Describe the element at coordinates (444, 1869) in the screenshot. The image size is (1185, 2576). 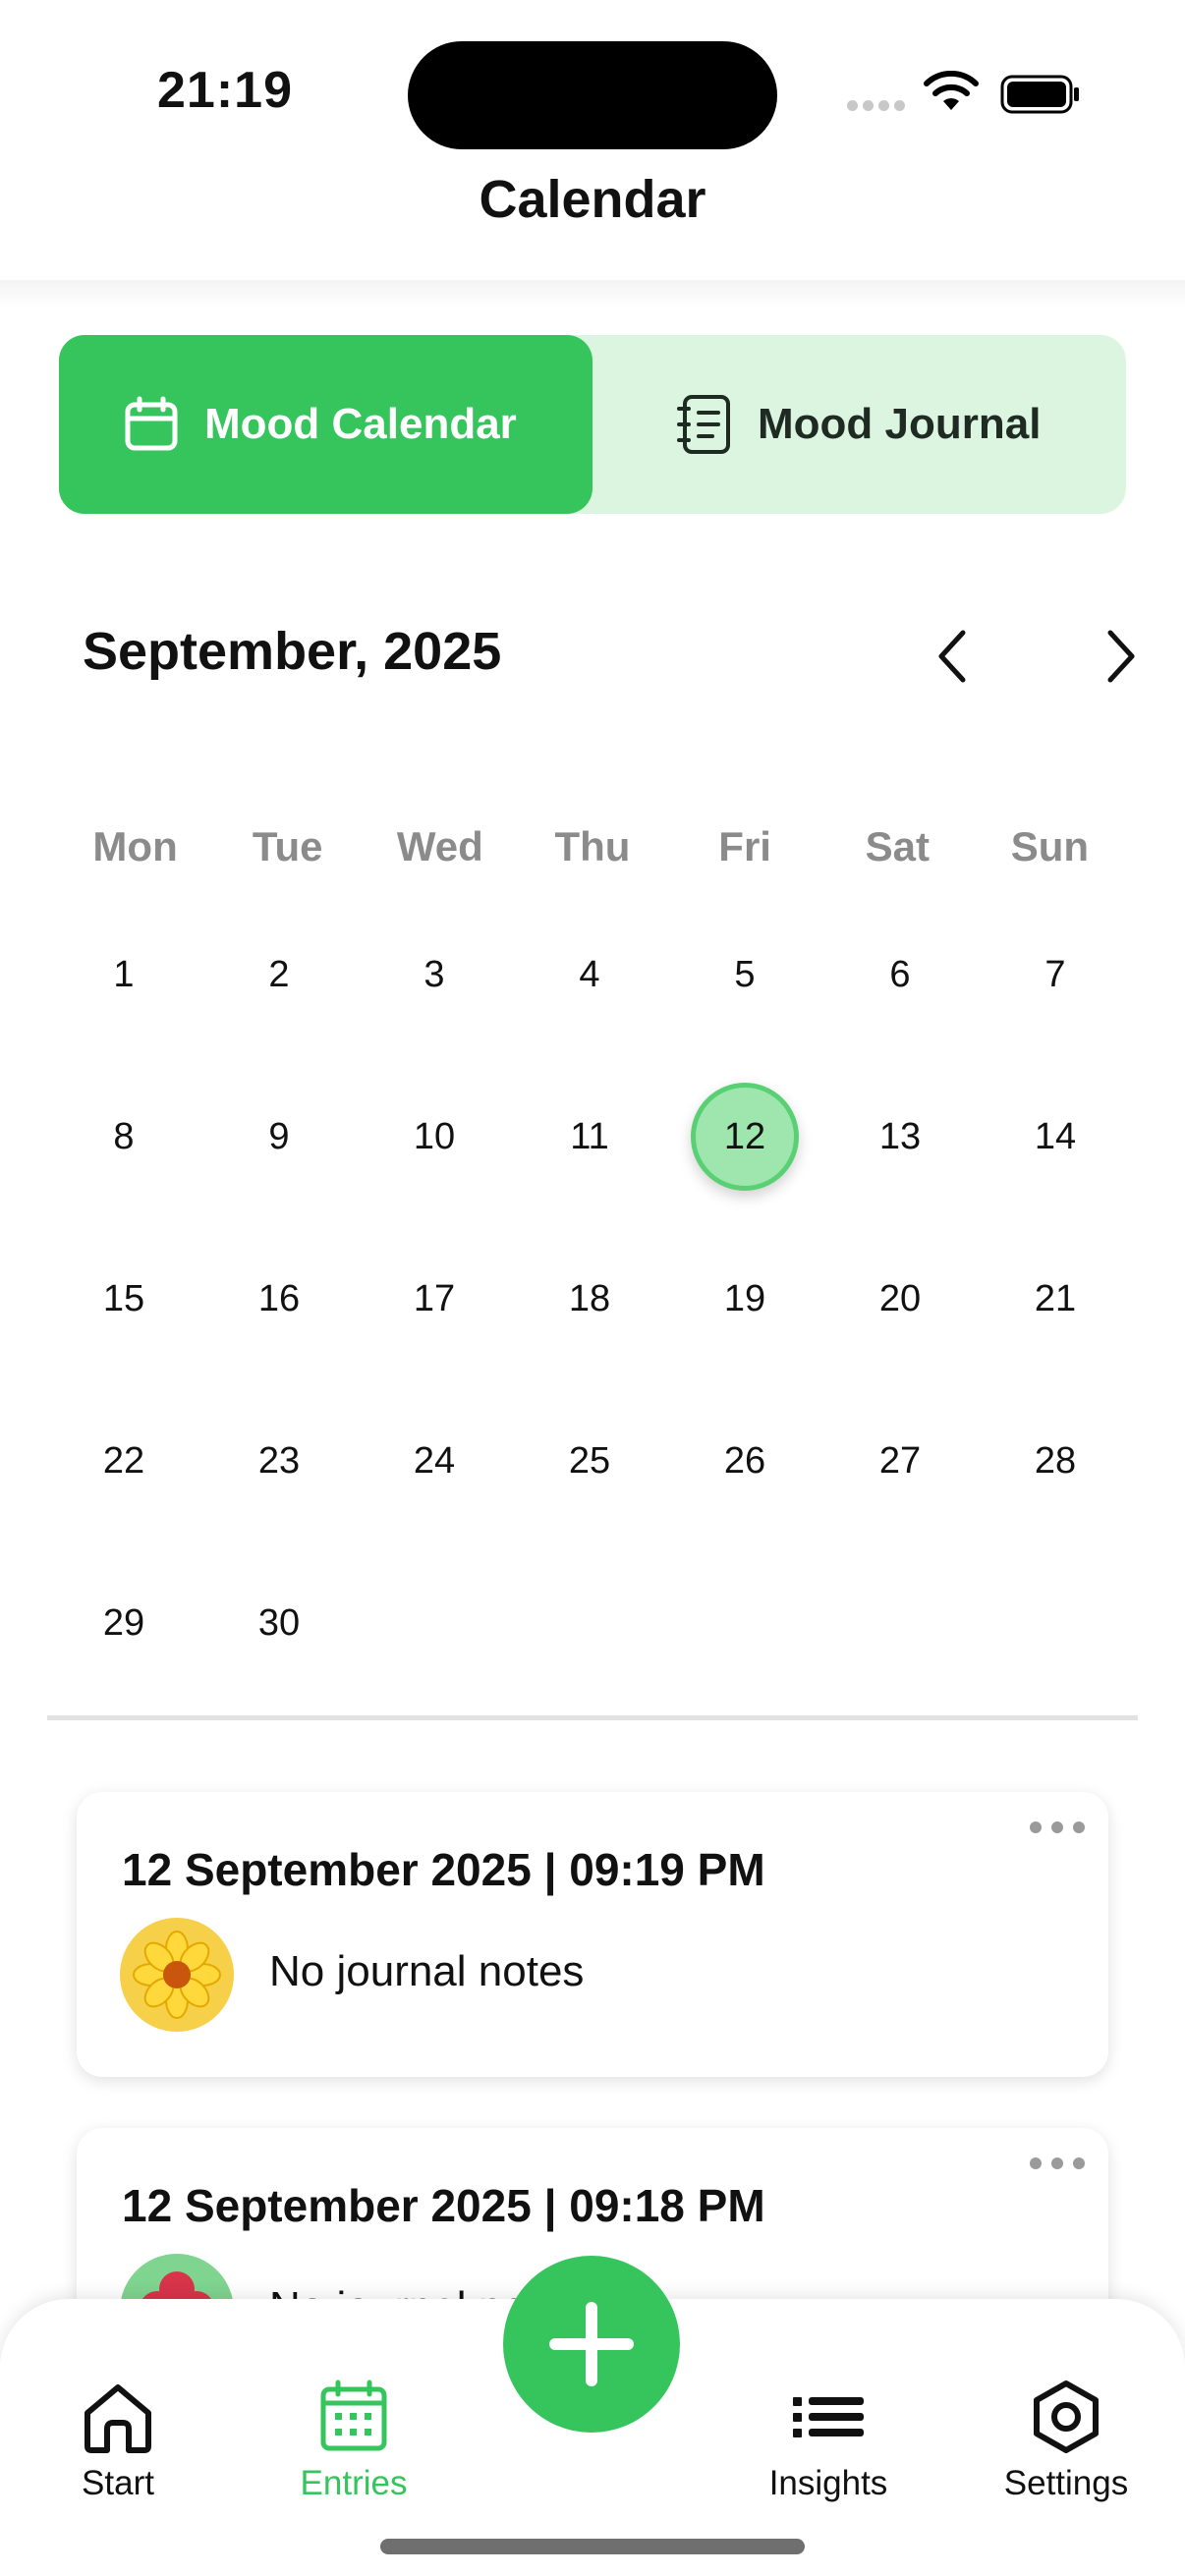
I see `entry-date: 12 September 2025 | 09:19 PM` at that location.